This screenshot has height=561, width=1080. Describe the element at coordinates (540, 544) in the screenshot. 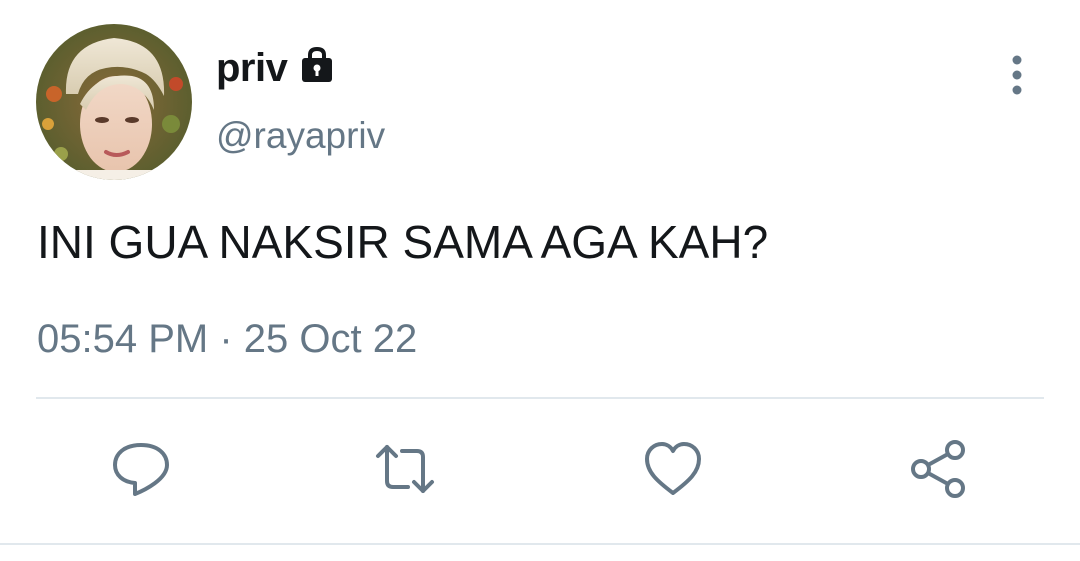

I see `divider-bottom` at that location.